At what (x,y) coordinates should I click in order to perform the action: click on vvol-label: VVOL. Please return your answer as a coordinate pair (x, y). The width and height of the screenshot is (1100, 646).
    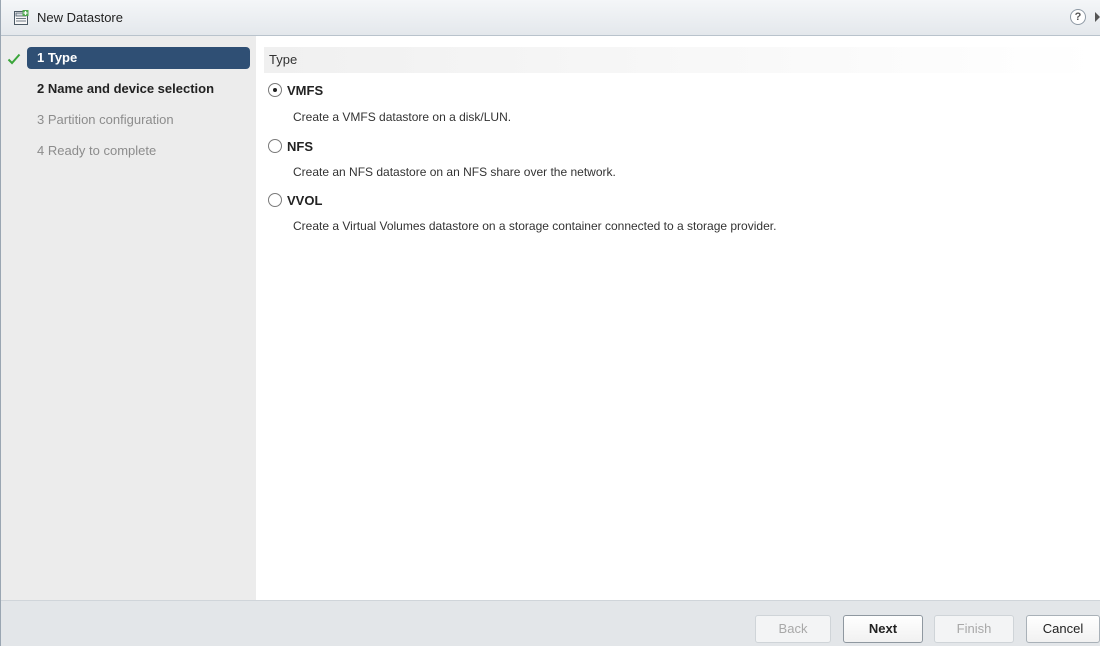
    Looking at the image, I should click on (304, 200).